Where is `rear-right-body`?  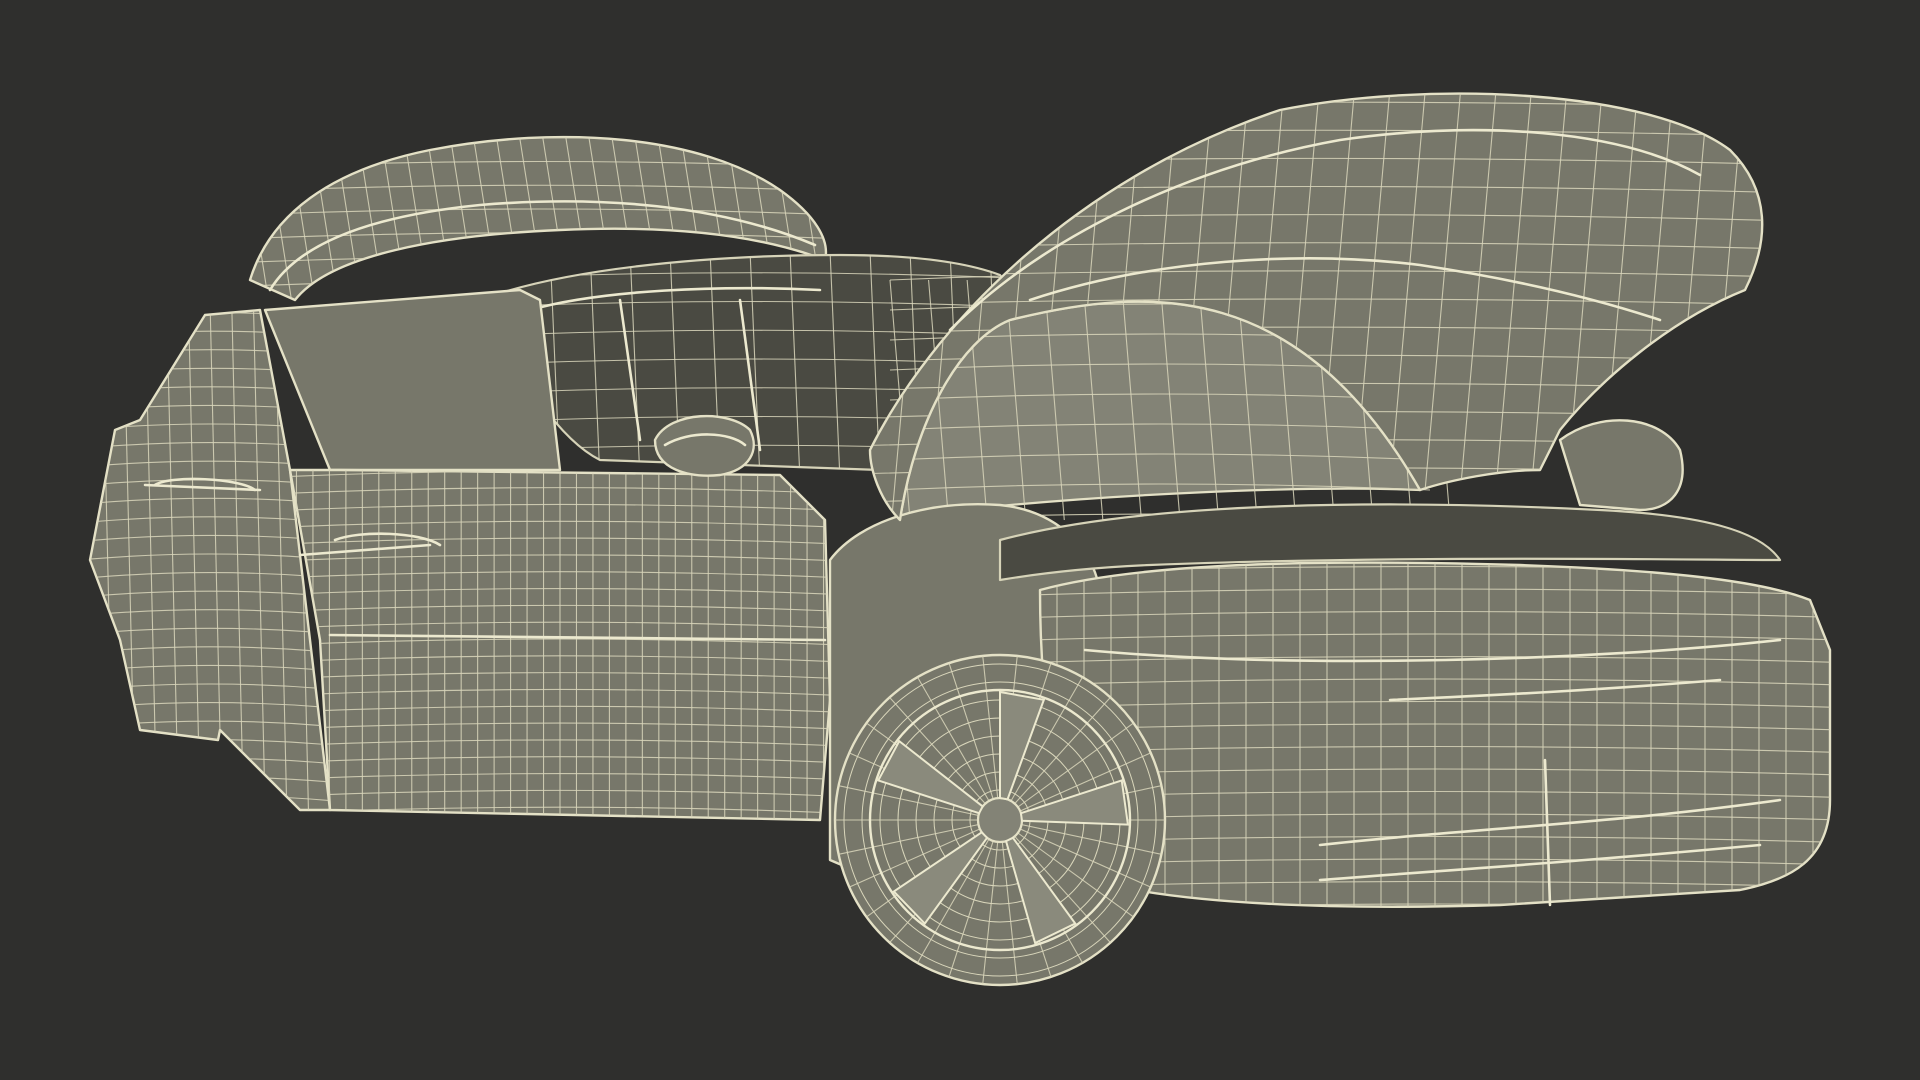 rear-right-body is located at coordinates (1621, 465).